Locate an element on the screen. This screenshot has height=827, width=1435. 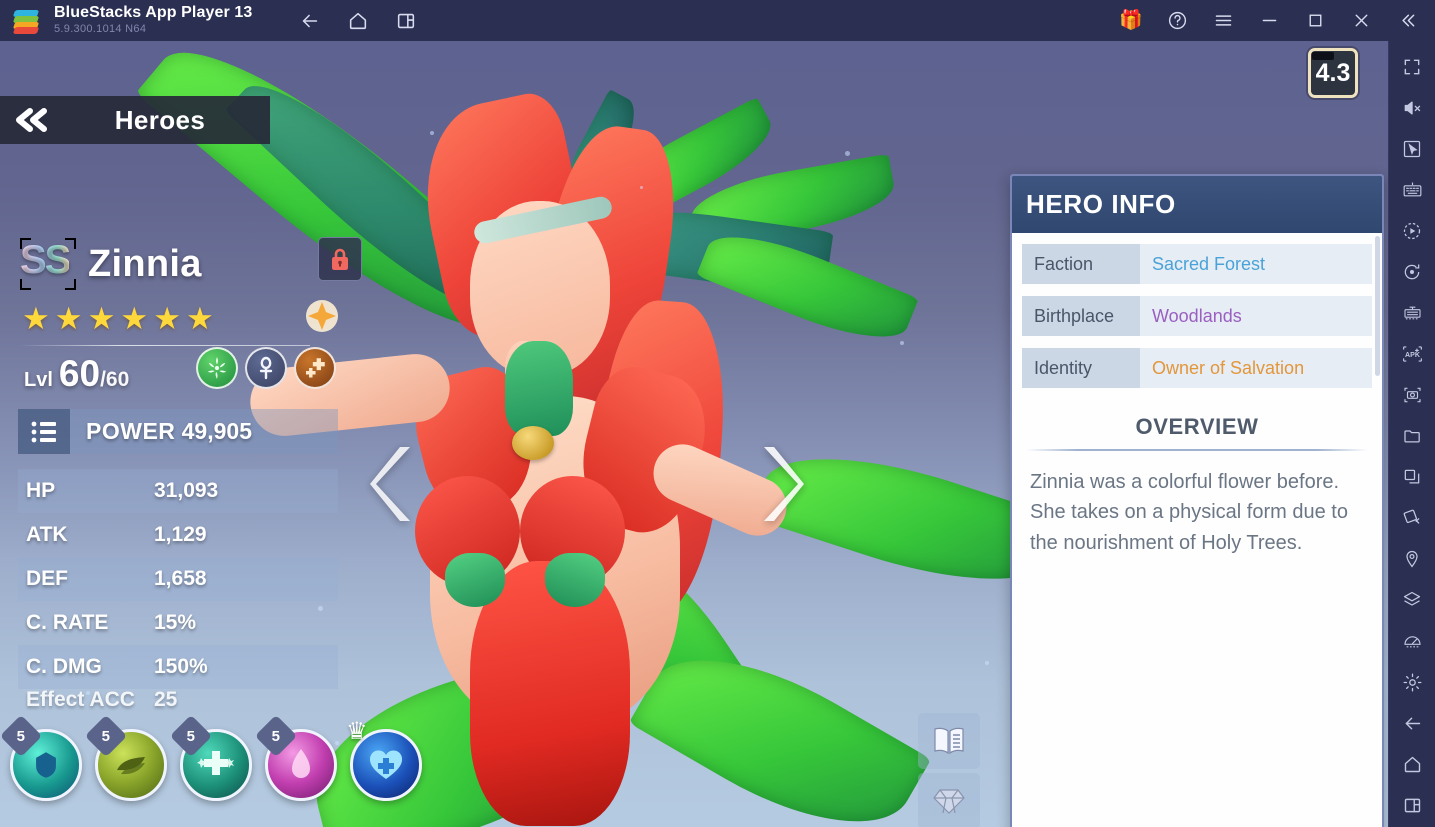
hero-name: Zinnia is located at coordinates (145, 263).